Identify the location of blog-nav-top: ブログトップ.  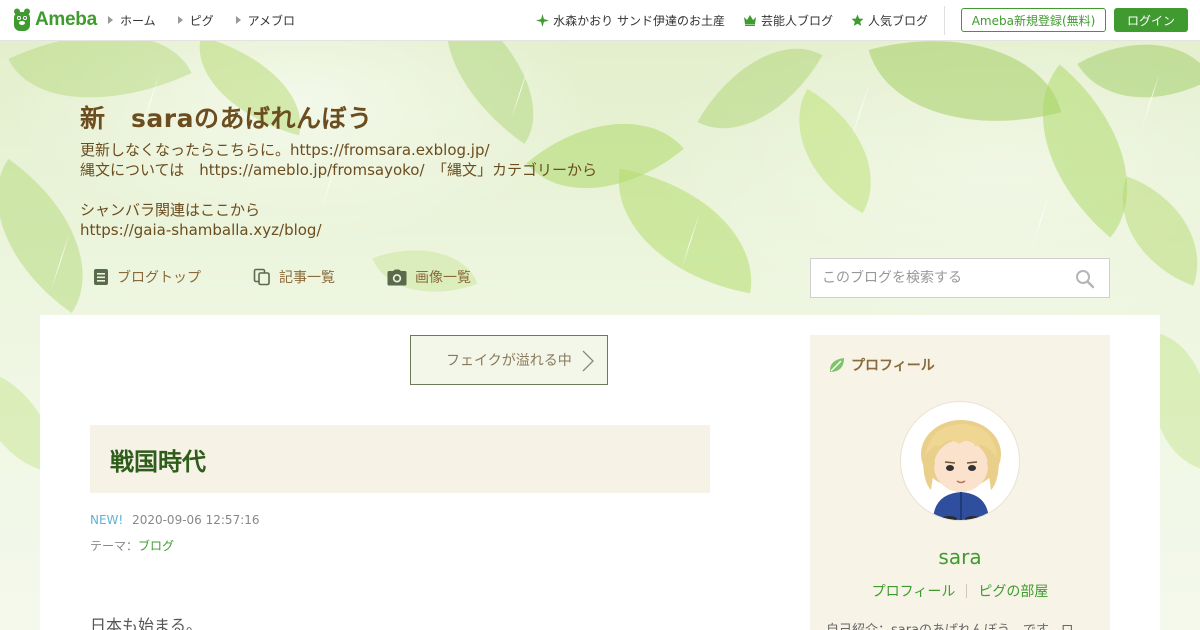
(147, 277).